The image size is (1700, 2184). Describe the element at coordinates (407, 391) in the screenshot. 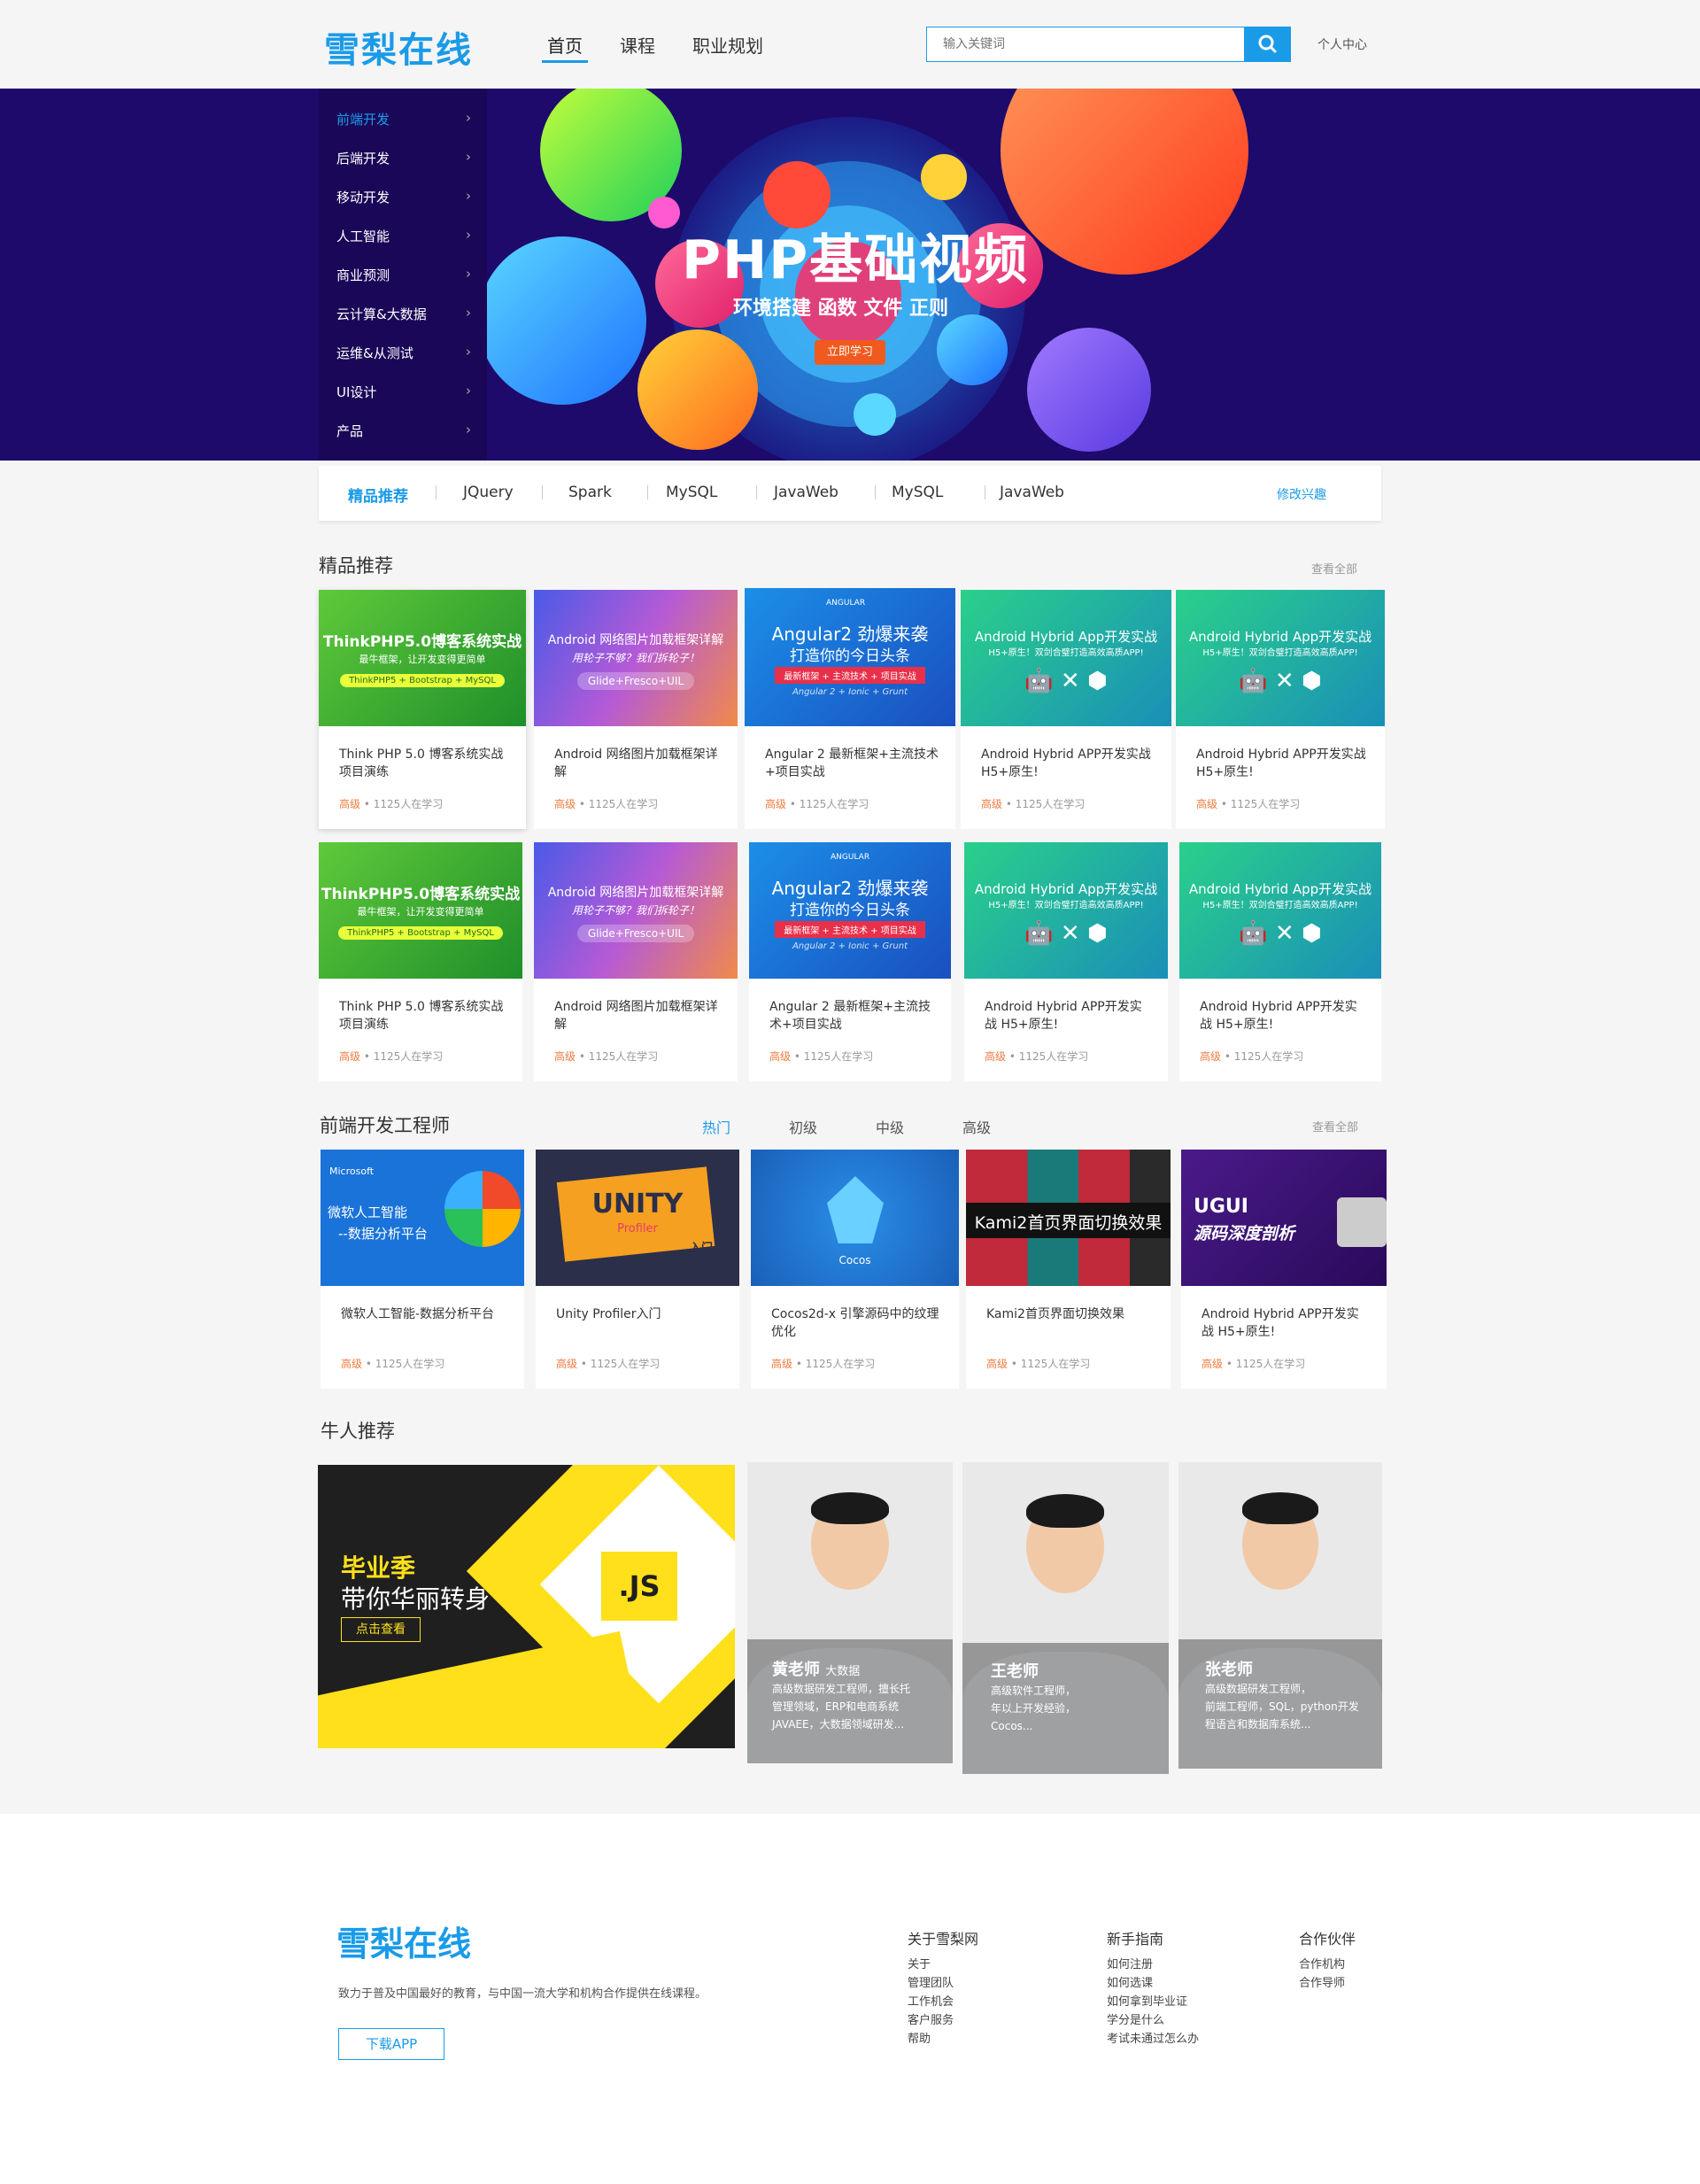

I see `sidebar-item-ui: UI设计 ›` at that location.